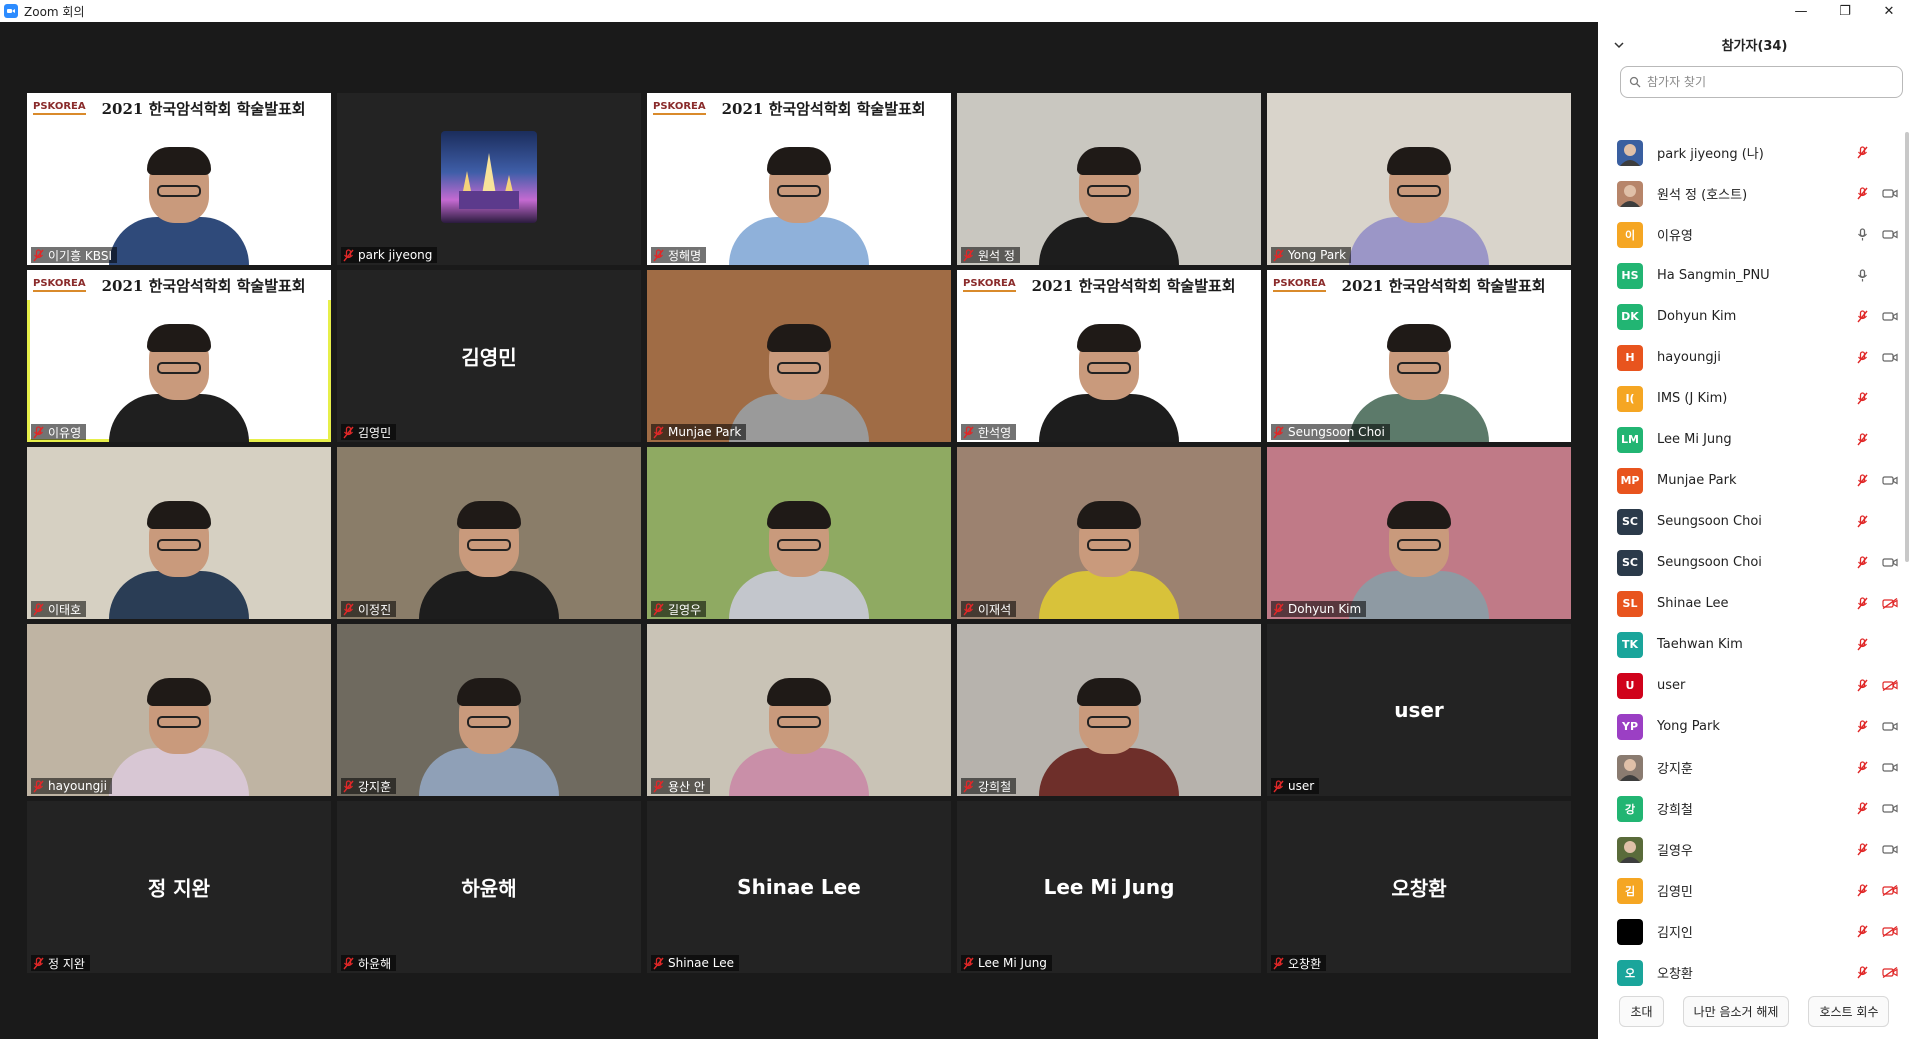 This screenshot has width=1911, height=1039. Describe the element at coordinates (1688, 726) in the screenshot. I see `participant-name: Yong Park` at that location.